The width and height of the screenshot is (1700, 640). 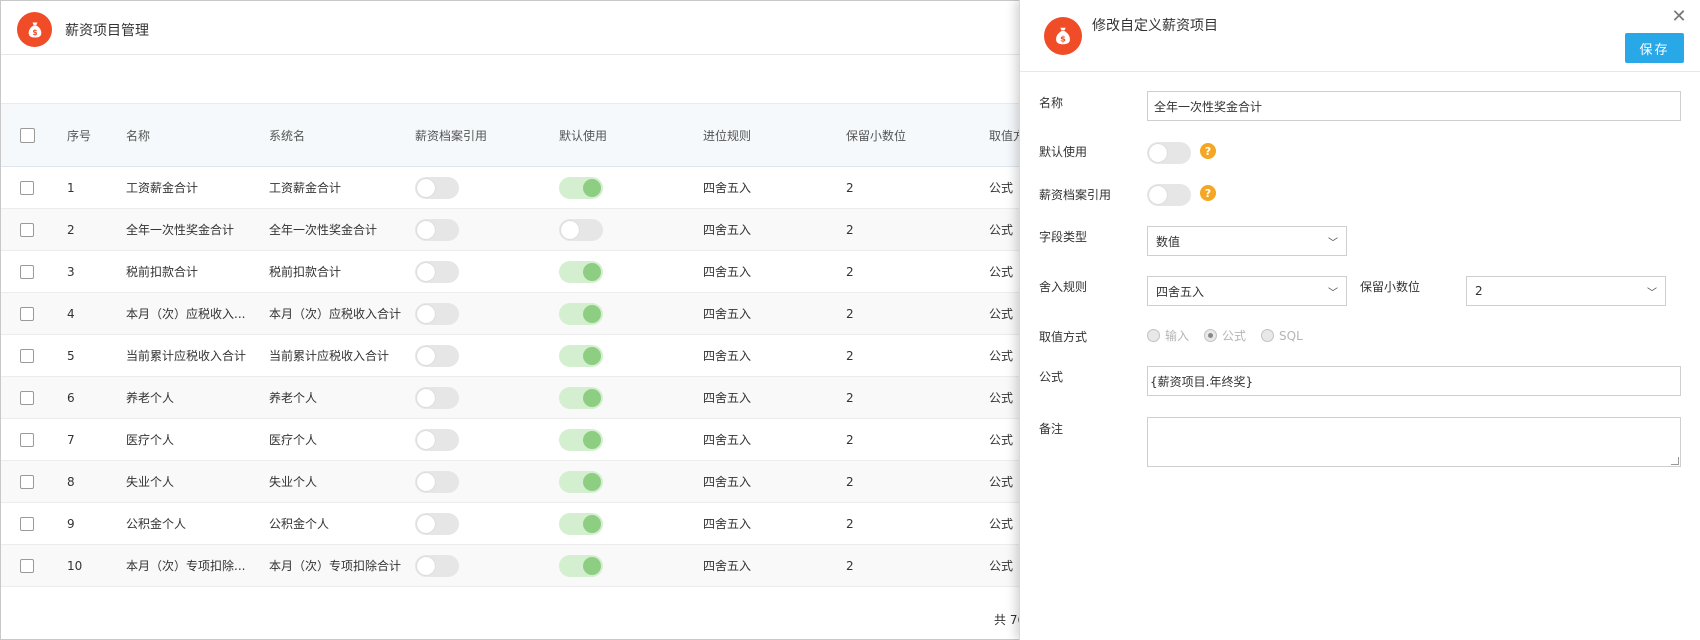 I want to click on select-all-checkbox, so click(x=27, y=135).